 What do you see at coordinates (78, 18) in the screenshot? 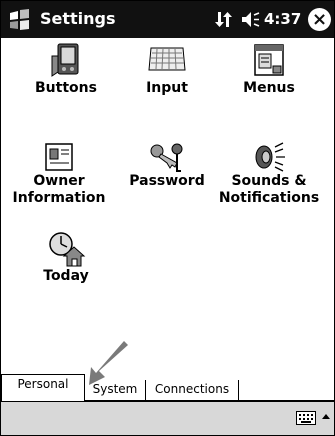
I see `window-title: Settings` at bounding box center [78, 18].